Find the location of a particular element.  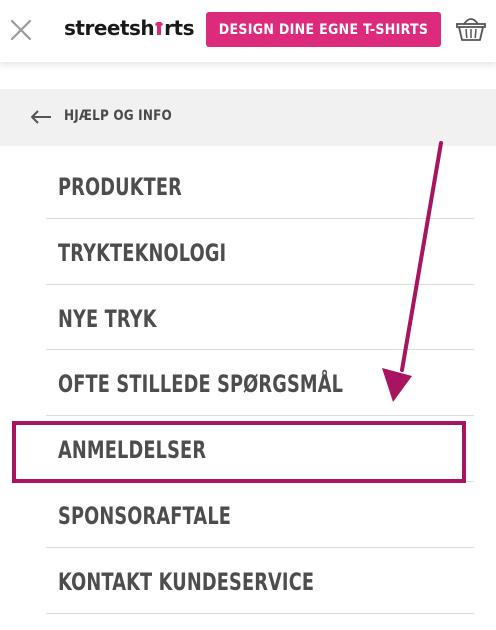

basket-icon is located at coordinates (471, 28).